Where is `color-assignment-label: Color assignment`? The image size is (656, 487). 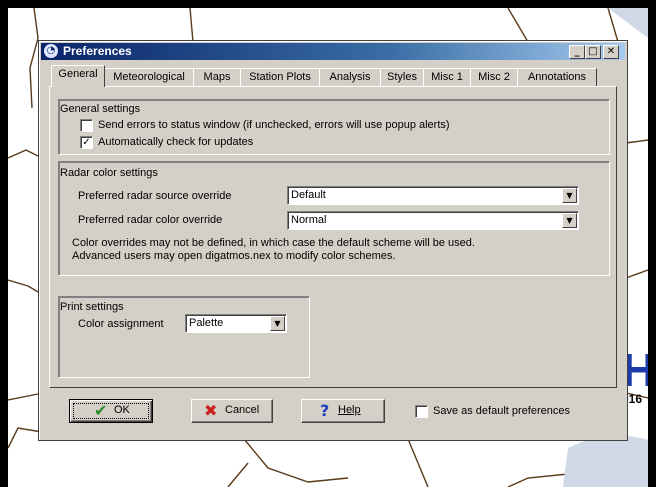 color-assignment-label: Color assignment is located at coordinates (121, 324).